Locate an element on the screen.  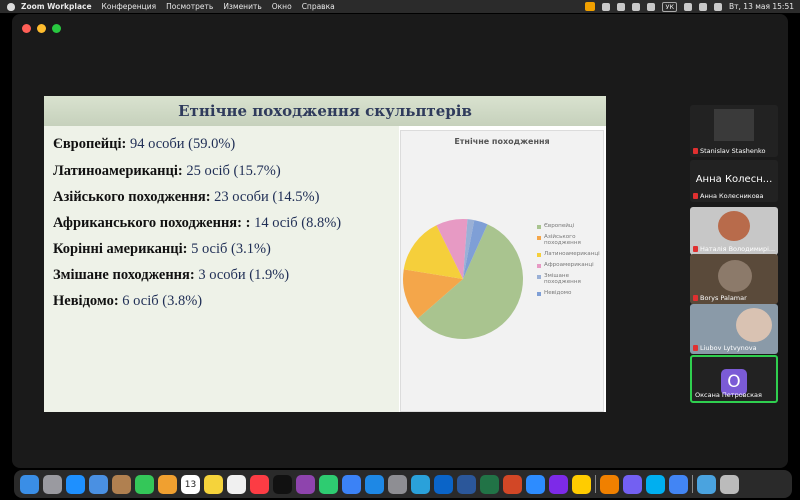
slide-title: Етнічне походження скульптерів is located at coordinates (325, 111).